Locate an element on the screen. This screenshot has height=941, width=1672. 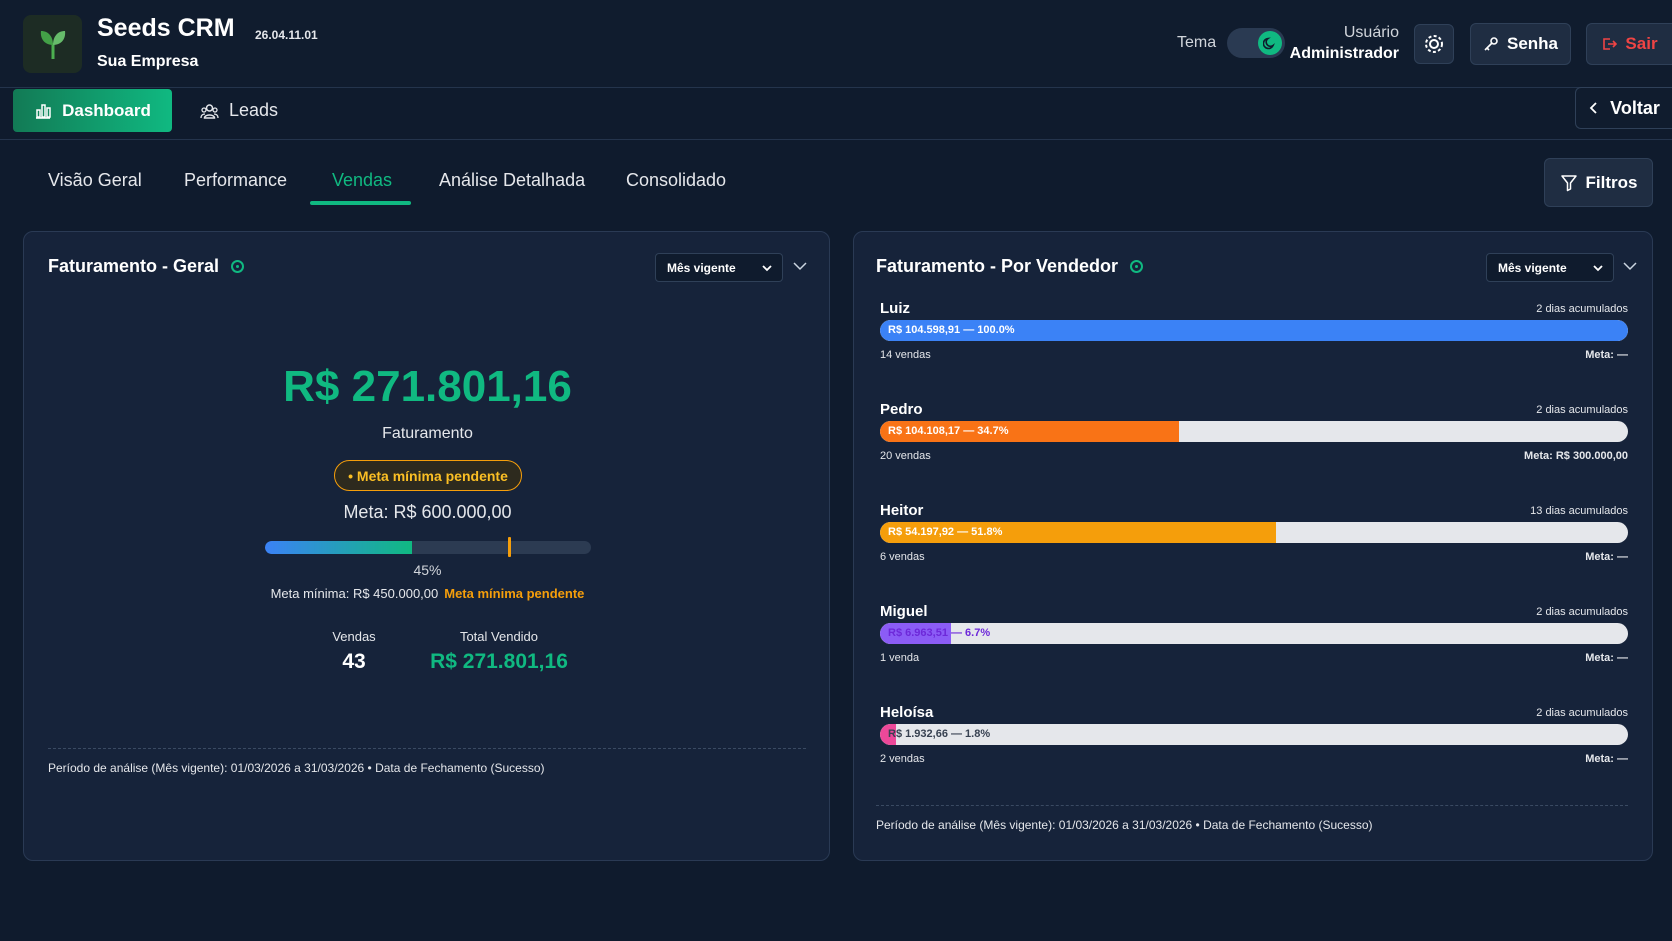
total-revenue: R$ 271.801,16 is located at coordinates (427, 386).